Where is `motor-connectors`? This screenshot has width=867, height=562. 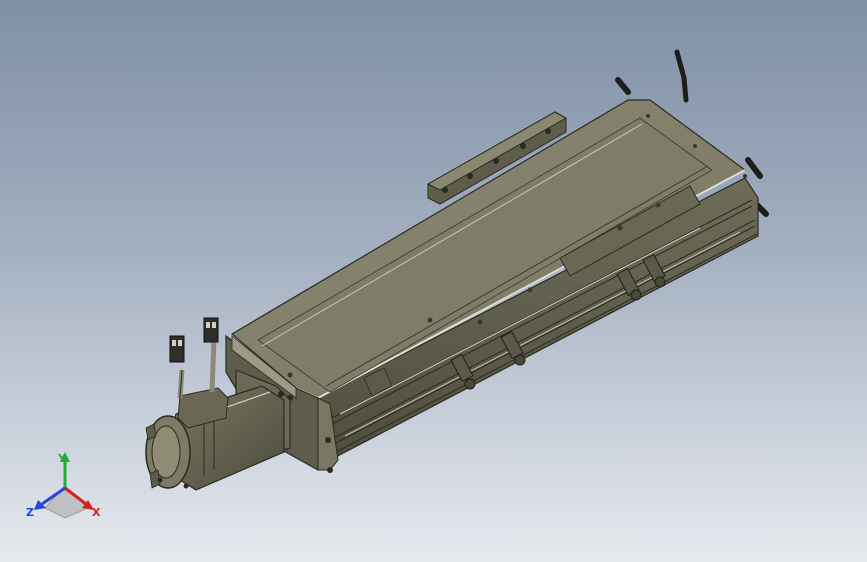
motor-connectors is located at coordinates (199, 373).